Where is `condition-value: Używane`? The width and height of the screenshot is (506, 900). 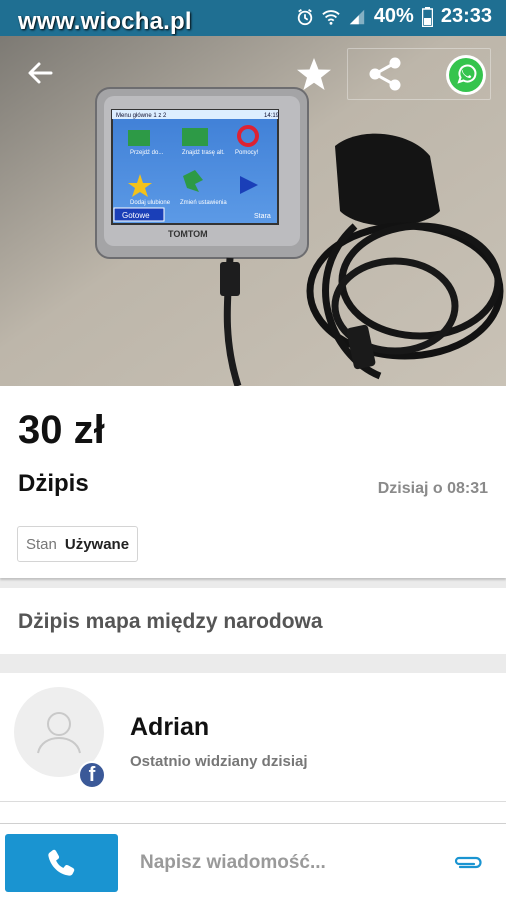 condition-value: Używane is located at coordinates (97, 544).